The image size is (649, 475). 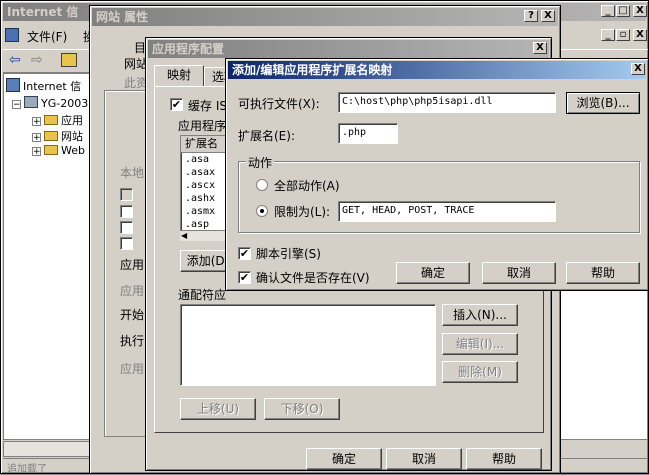 I want to click on list-item: .asp, so click(x=197, y=224).